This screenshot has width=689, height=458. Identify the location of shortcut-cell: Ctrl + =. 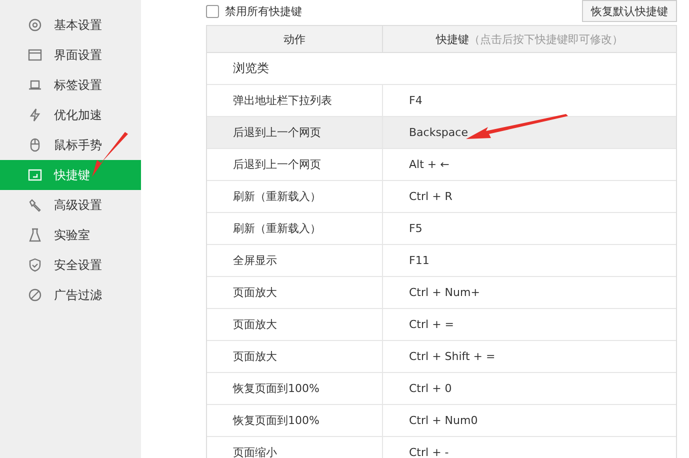
(431, 324).